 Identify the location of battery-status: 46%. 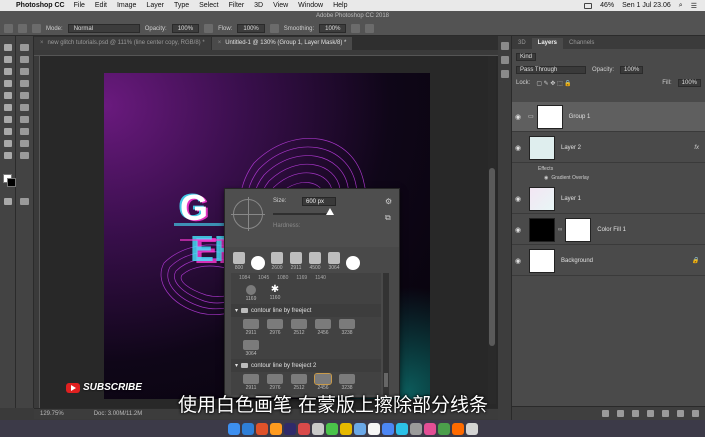
(607, 5).